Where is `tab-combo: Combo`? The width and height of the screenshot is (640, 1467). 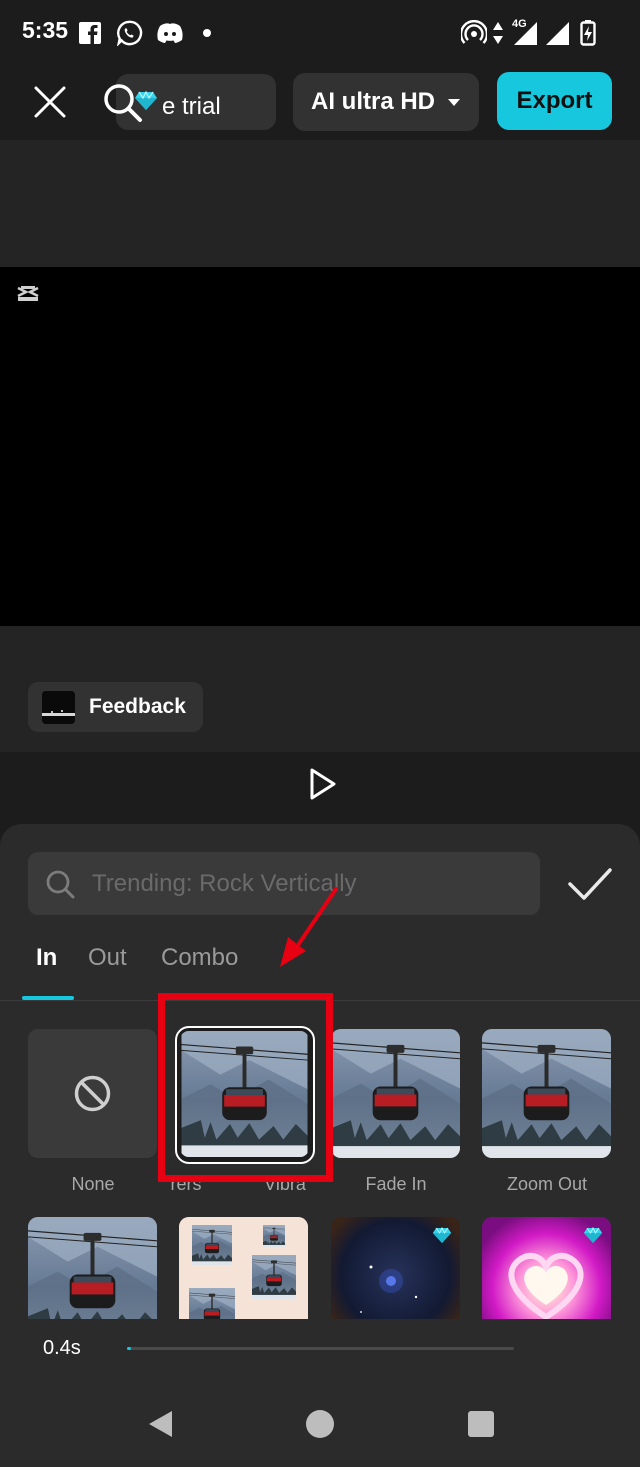 tab-combo: Combo is located at coordinates (199, 958).